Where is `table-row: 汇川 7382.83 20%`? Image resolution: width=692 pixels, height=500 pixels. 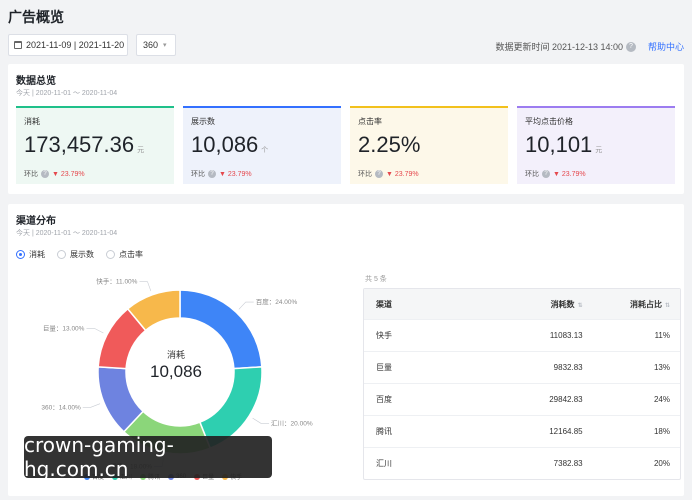
table-row: 汇川 7382.83 20% is located at coordinates (522, 463).